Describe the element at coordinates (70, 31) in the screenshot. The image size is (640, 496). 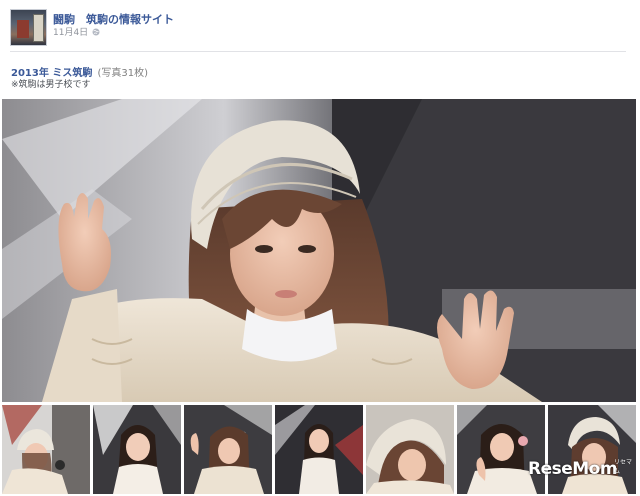
I see `post-date: 11月4日` at that location.